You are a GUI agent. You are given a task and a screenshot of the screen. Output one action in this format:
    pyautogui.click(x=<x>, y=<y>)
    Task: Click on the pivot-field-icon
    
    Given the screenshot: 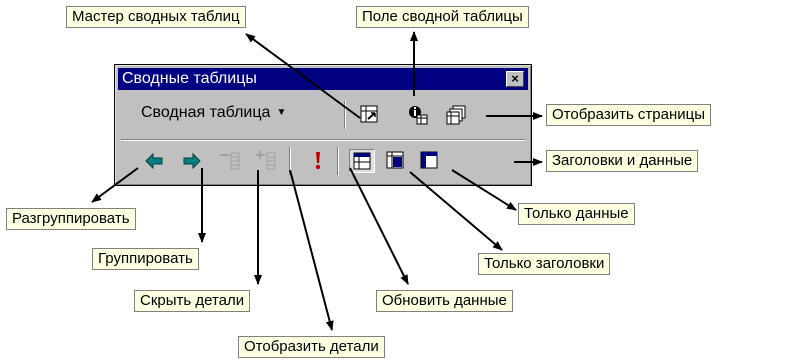 What is the action you would take?
    pyautogui.click(x=418, y=115)
    